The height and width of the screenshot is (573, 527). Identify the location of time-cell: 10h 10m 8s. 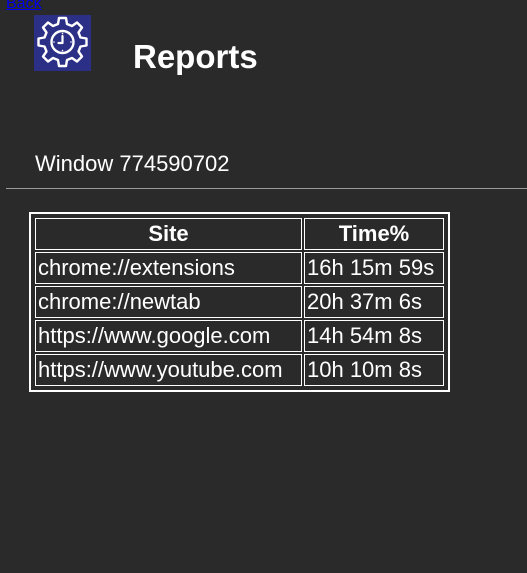
(374, 370).